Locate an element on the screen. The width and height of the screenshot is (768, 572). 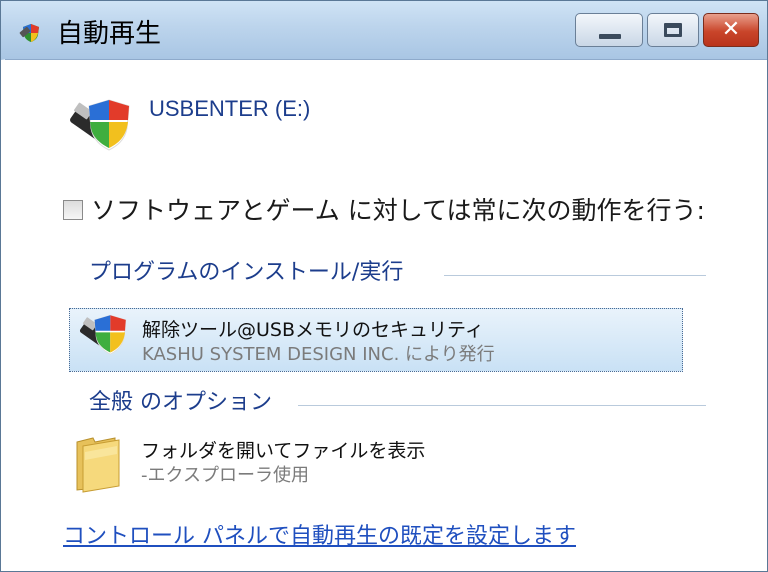
option-subtitle: -エクスプローラ使用 is located at coordinates (225, 475).